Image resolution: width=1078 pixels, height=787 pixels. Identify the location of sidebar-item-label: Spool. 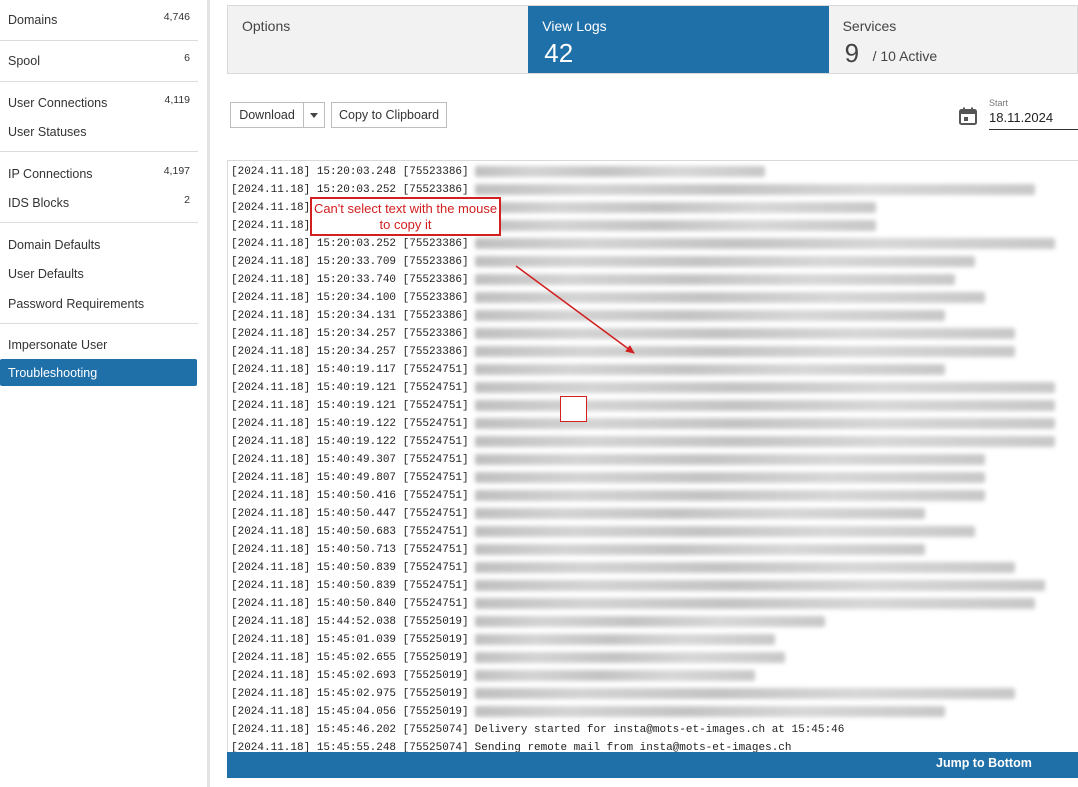
(24, 61).